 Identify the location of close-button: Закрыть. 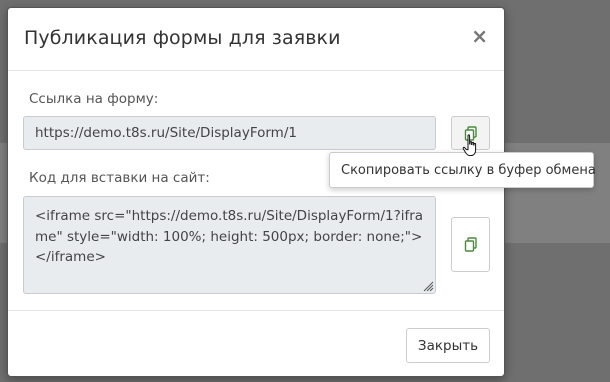
(448, 345).